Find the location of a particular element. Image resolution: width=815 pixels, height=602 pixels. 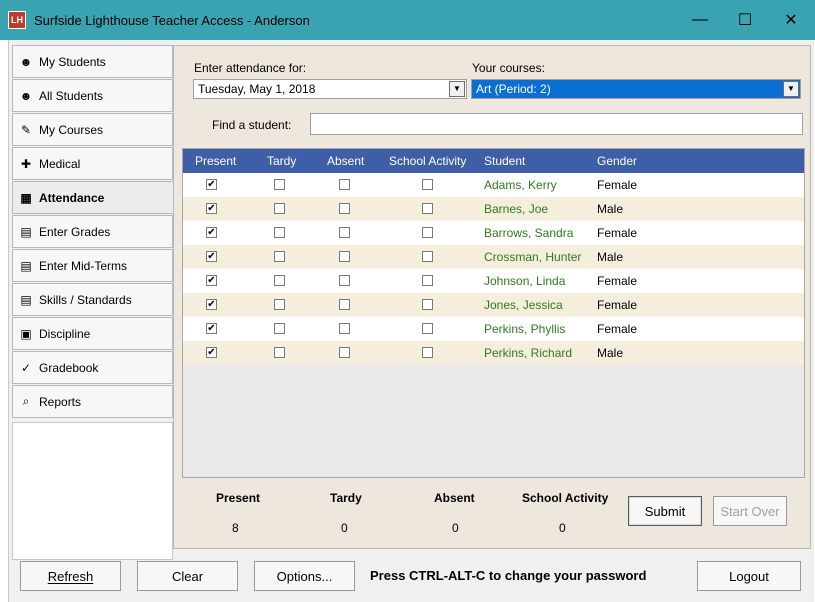

sidebar-item-my-courses: ✎ My Courses is located at coordinates (92, 129).